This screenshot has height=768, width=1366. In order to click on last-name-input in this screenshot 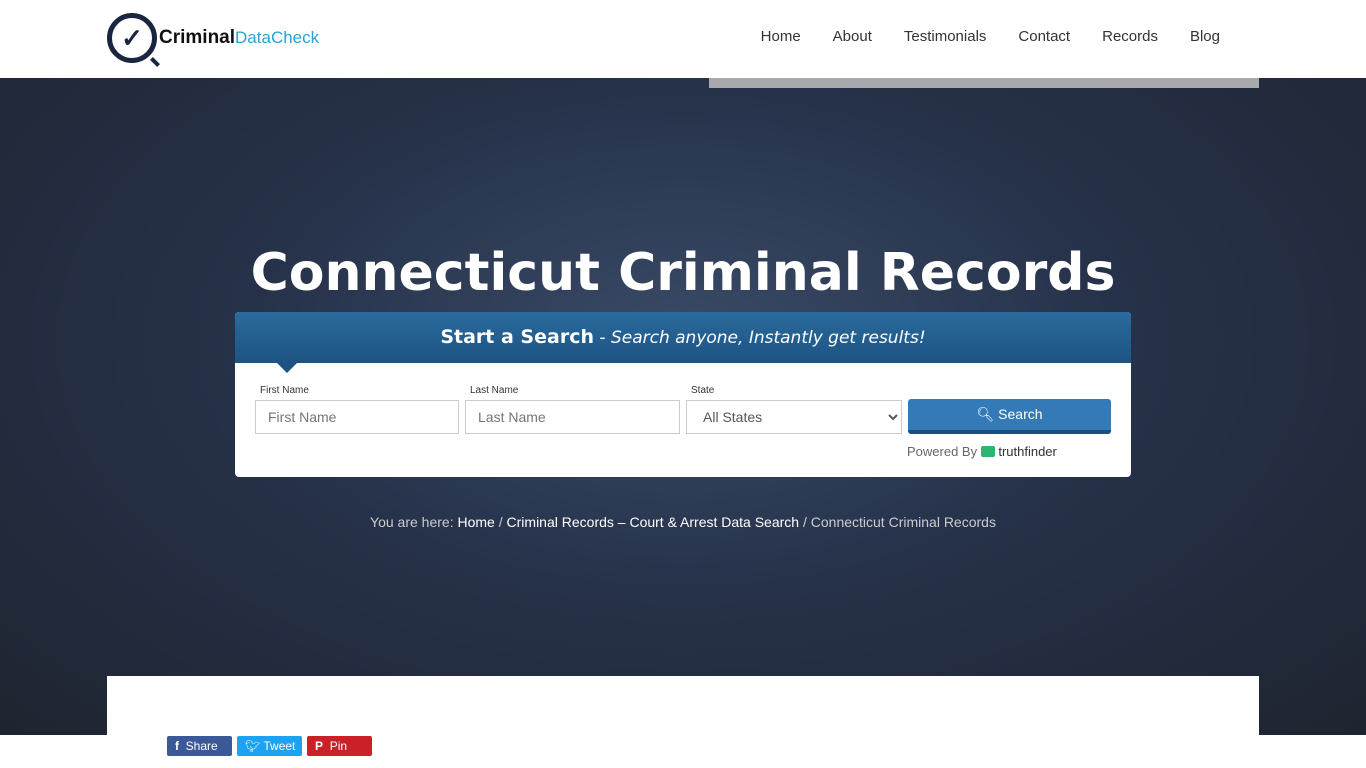, I will do `click(572, 417)`.